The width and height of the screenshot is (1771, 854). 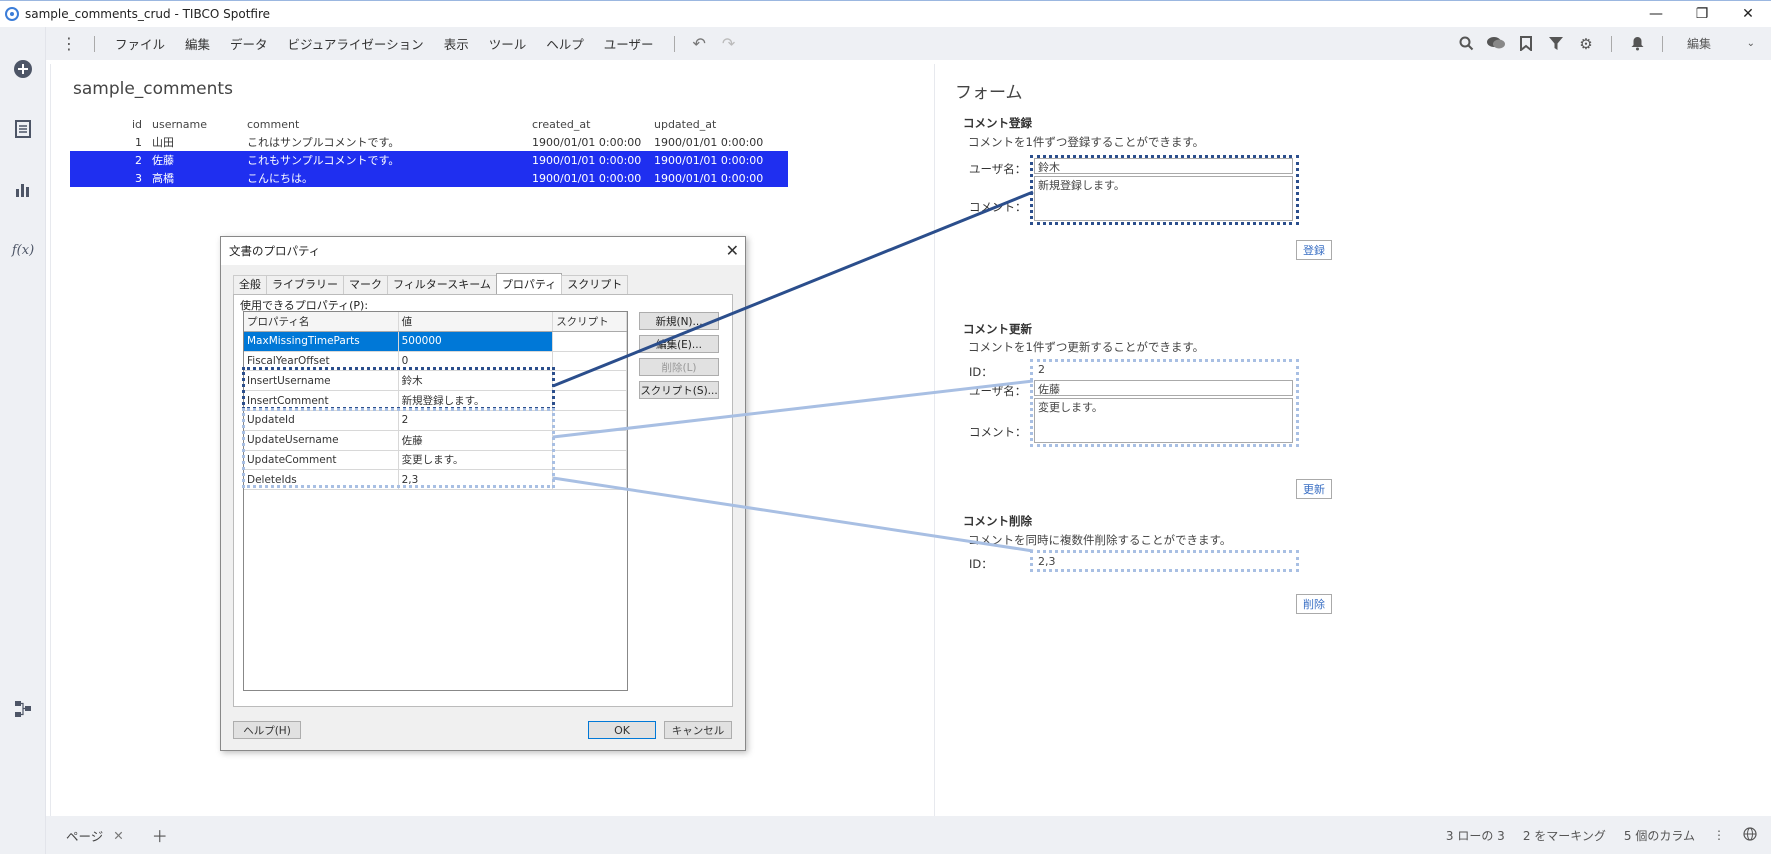 What do you see at coordinates (163, 142) in the screenshot?
I see `table-cell: 山田` at bounding box center [163, 142].